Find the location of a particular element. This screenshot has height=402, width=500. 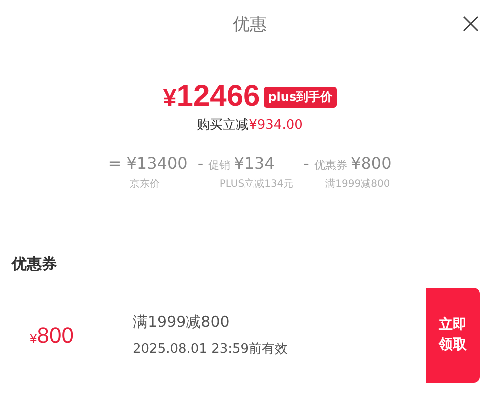

price-note: 京东价 is located at coordinates (145, 184).